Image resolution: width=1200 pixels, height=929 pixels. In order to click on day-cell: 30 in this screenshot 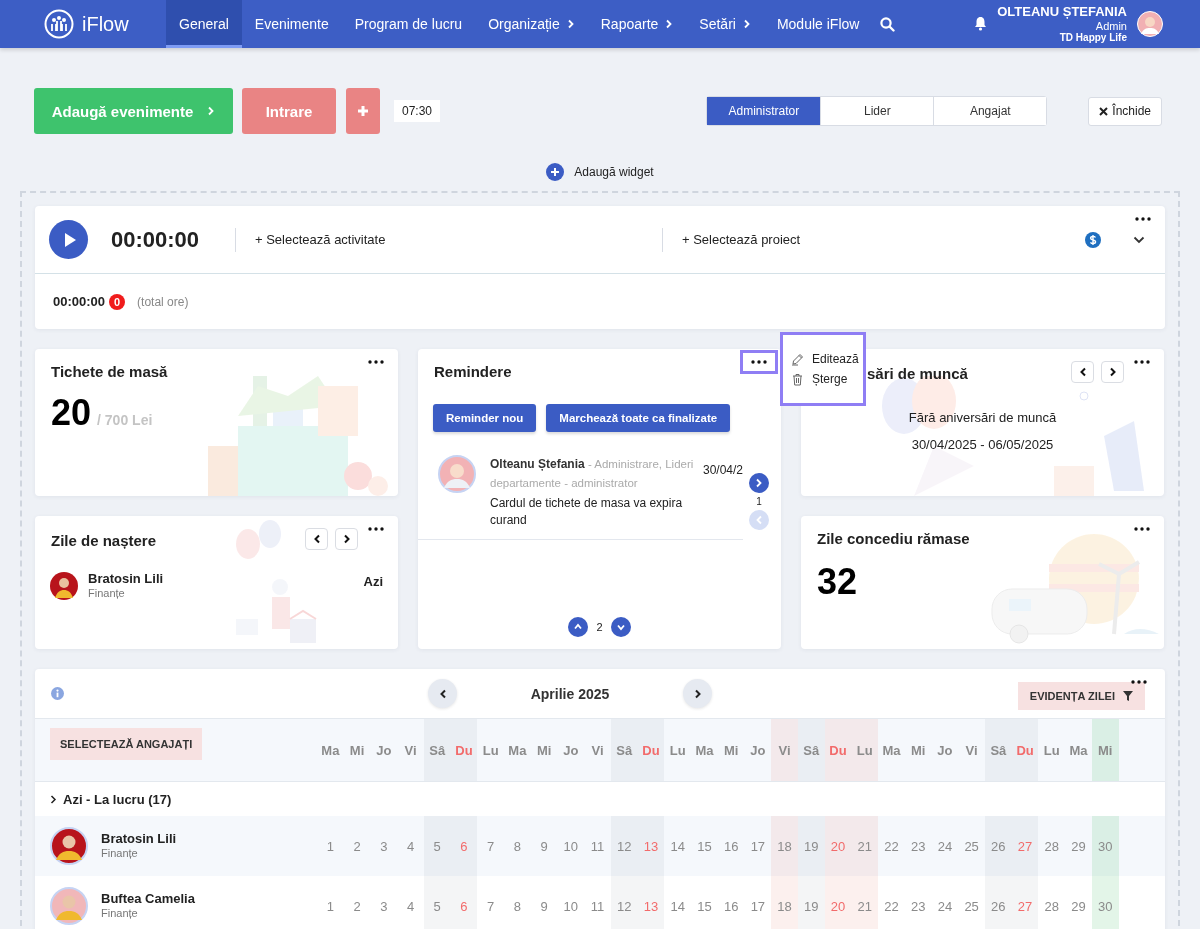, I will do `click(1105, 846)`.